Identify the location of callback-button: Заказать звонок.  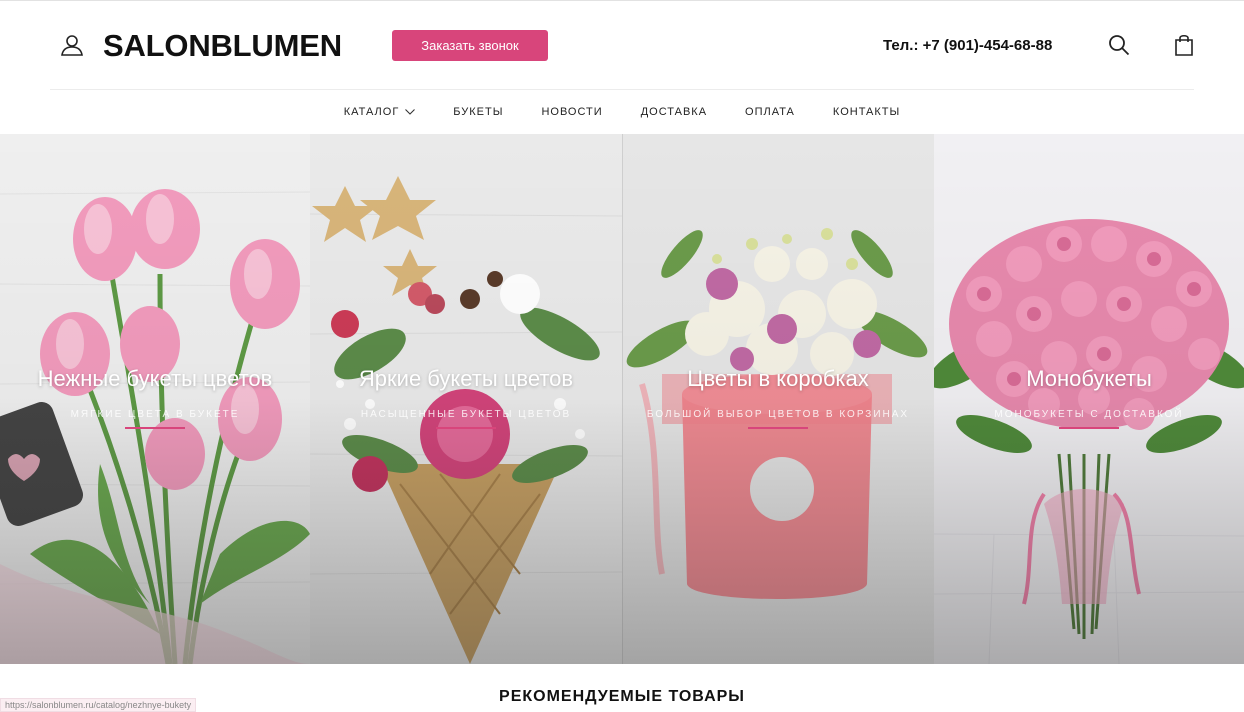
(470, 45).